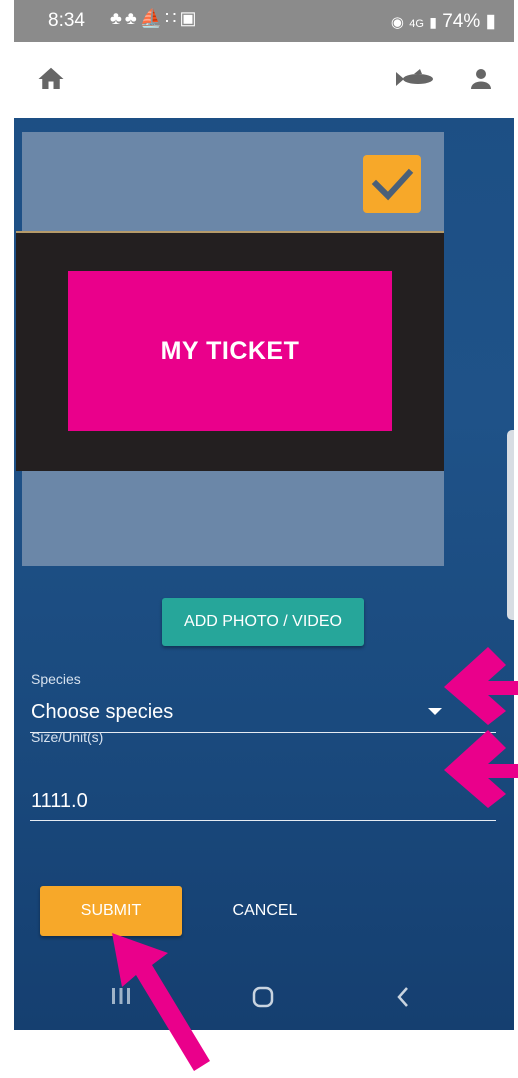 The image size is (518, 1078). I want to click on user-icon, so click(481, 79).